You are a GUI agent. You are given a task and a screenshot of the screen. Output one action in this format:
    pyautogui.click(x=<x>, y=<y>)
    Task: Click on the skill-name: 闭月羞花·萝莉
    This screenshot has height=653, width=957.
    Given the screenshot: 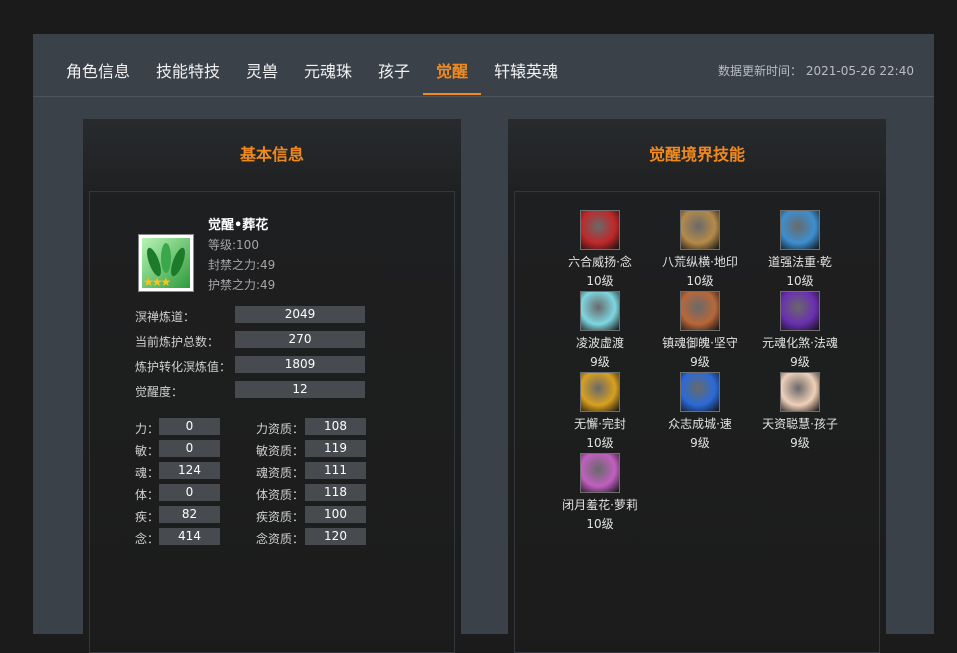 What is the action you would take?
    pyautogui.click(x=600, y=505)
    